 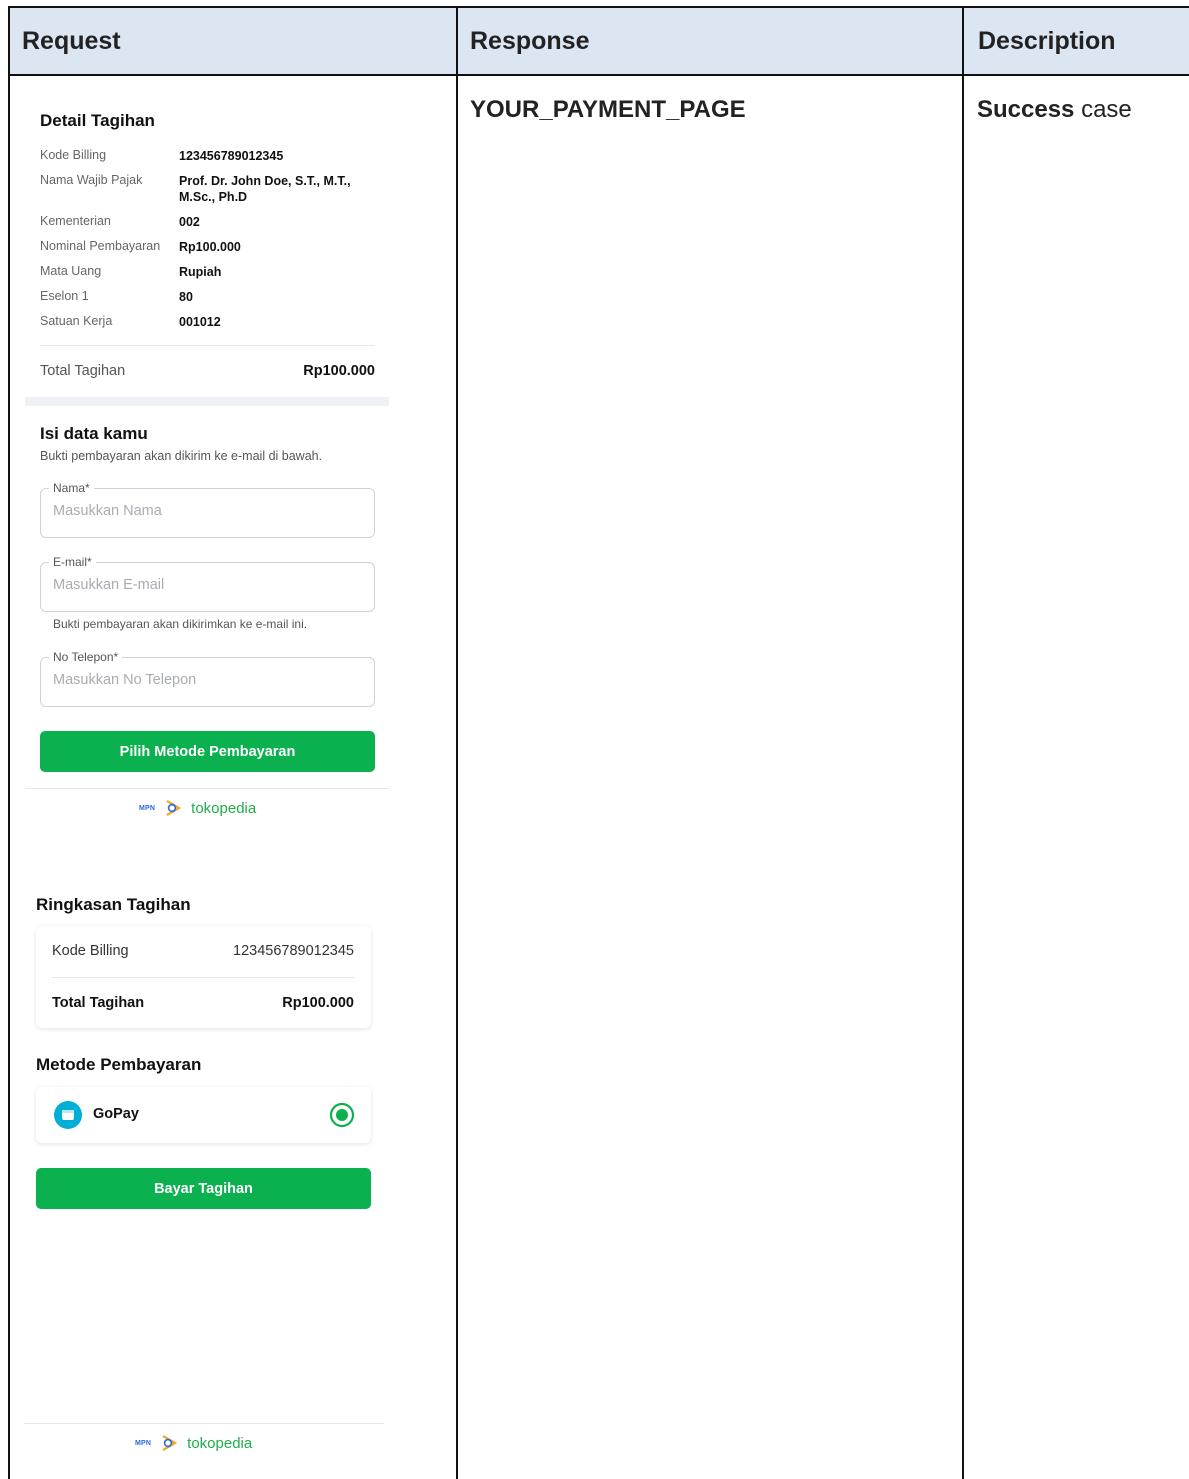 I want to click on detail-title: Detail Tagihan, so click(x=97, y=120).